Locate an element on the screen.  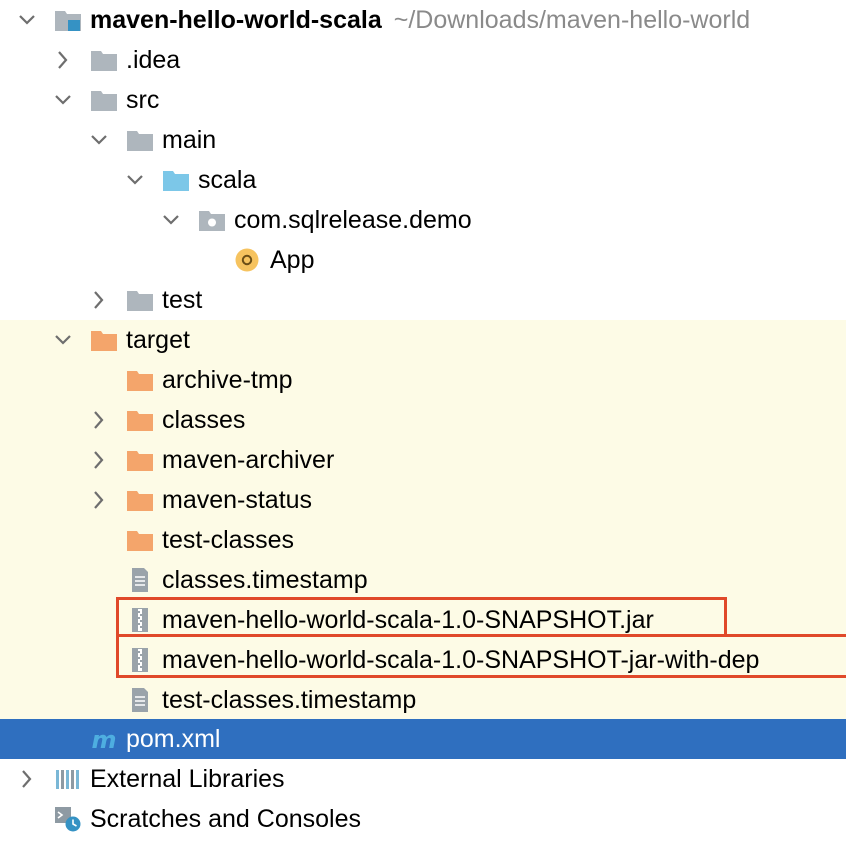
tree-item-label: maven-status is located at coordinates (237, 500).